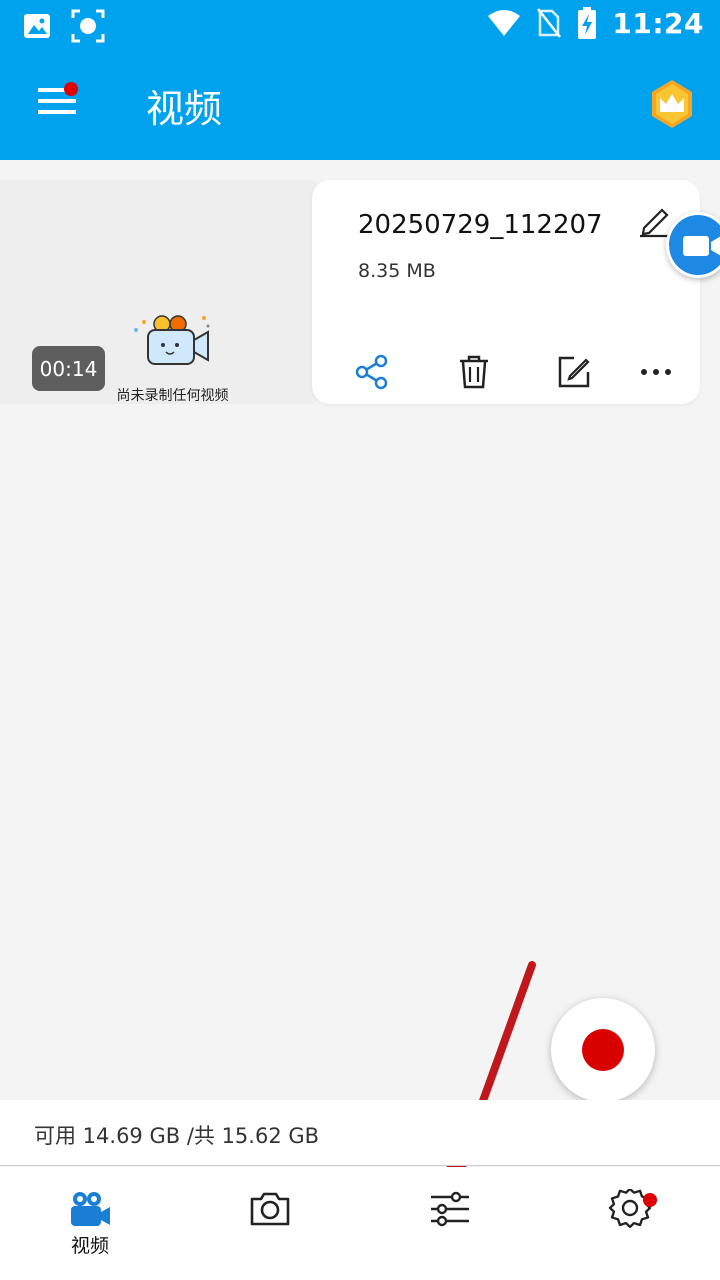  Describe the element at coordinates (71, 89) in the screenshot. I see `menu-notification-badge` at that location.